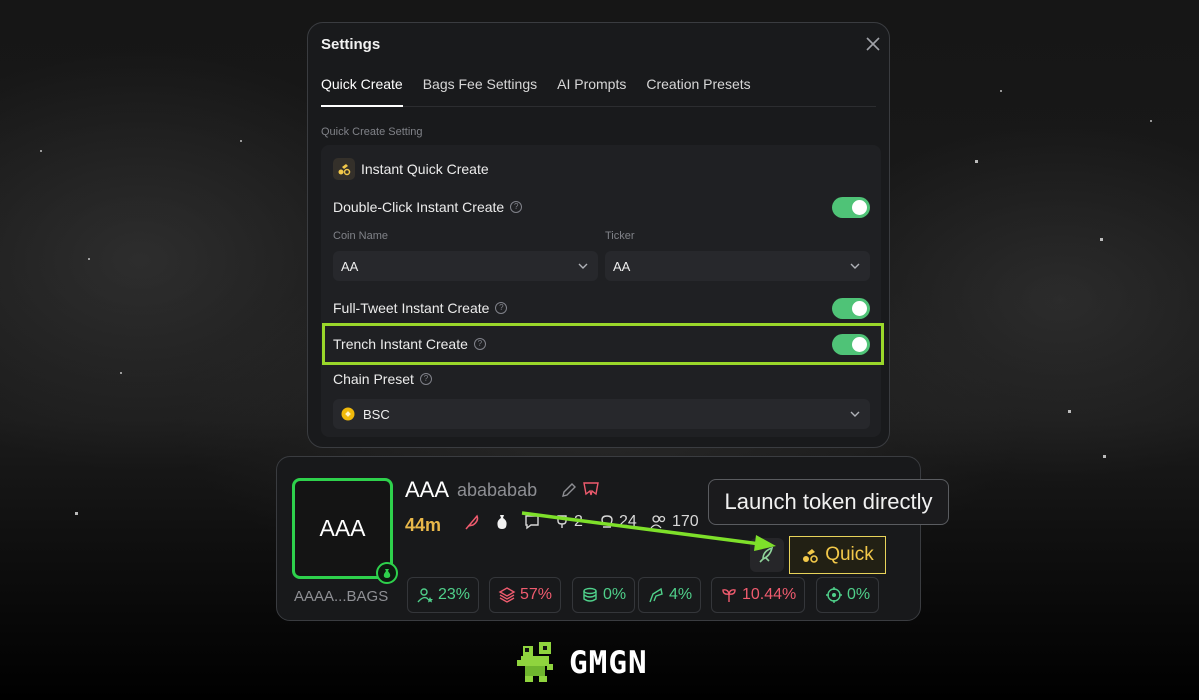  What do you see at coordinates (427, 489) in the screenshot?
I see `token-symbol: AAA` at bounding box center [427, 489].